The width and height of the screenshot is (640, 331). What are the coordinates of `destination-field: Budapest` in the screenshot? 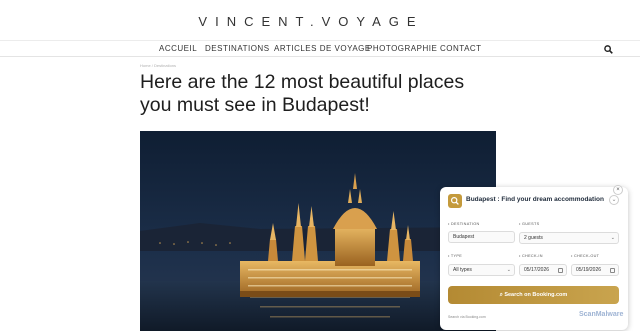 It's located at (481, 237).